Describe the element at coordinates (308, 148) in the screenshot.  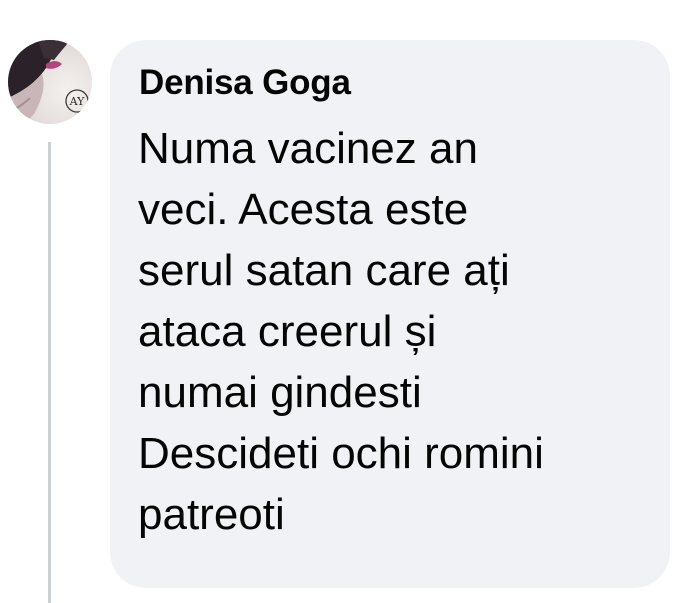
I see `comment-text-line: Numa vacinez an` at that location.